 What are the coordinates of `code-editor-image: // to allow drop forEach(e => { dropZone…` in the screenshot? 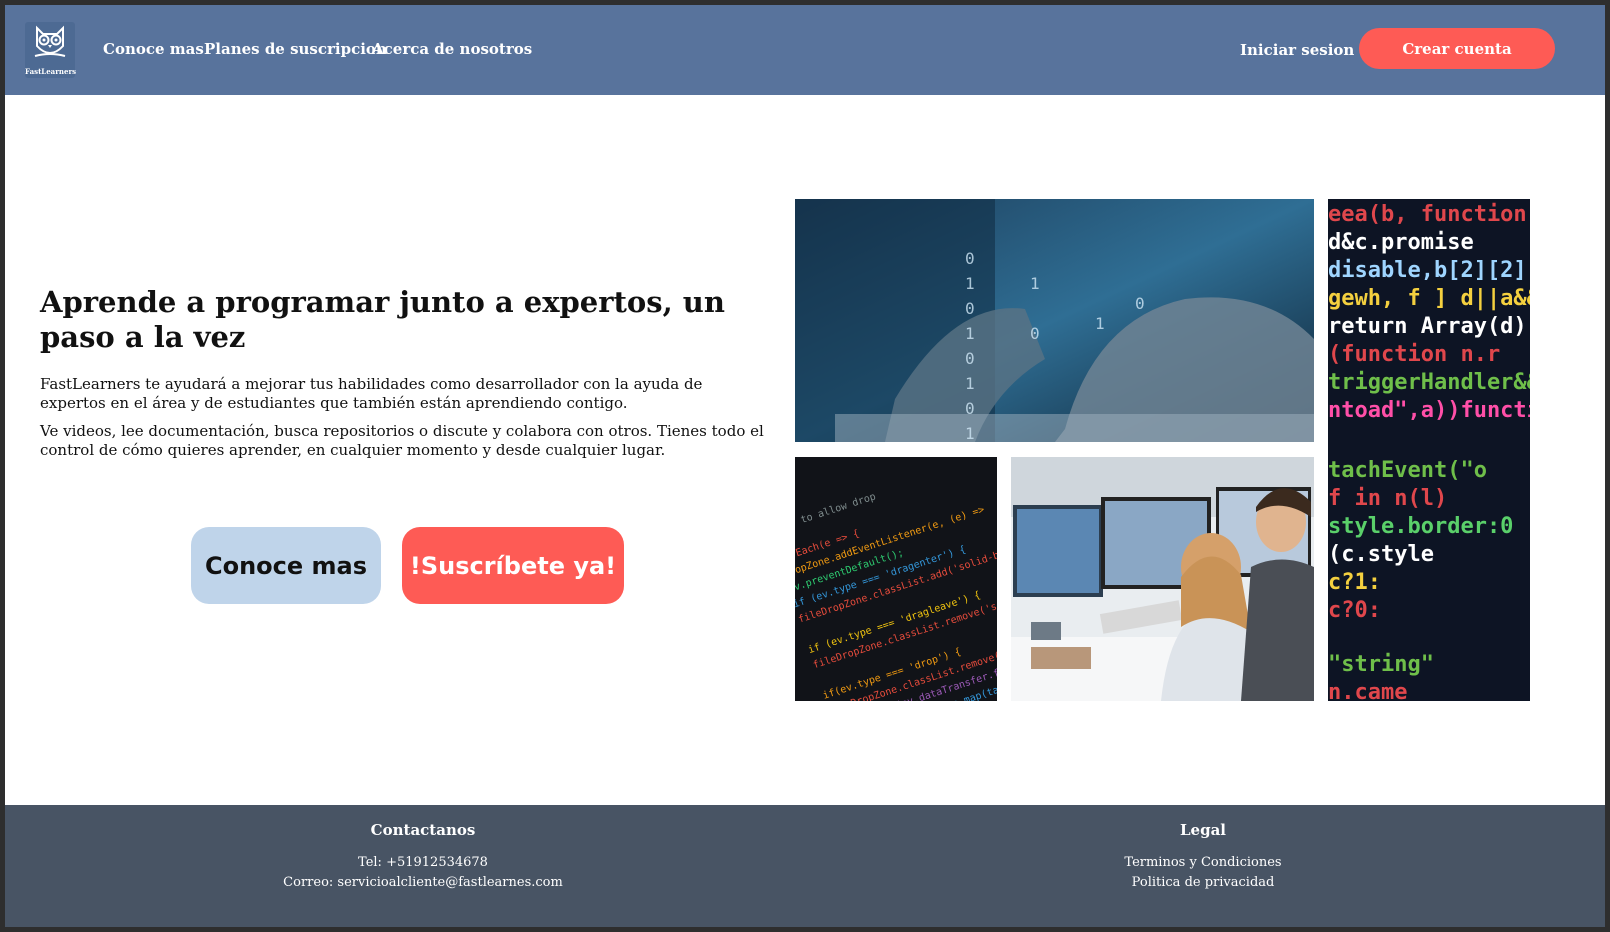 It's located at (896, 579).